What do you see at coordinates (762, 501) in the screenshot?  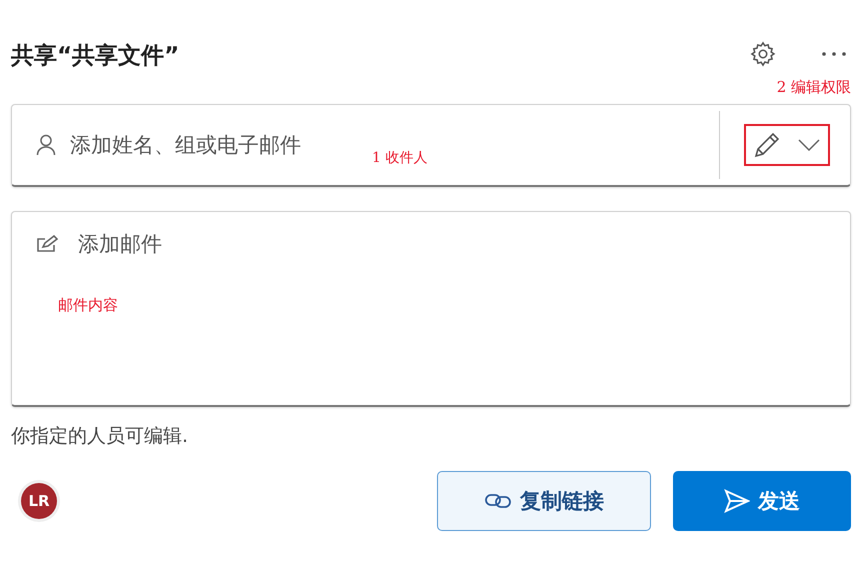 I see `send-button: 发送` at bounding box center [762, 501].